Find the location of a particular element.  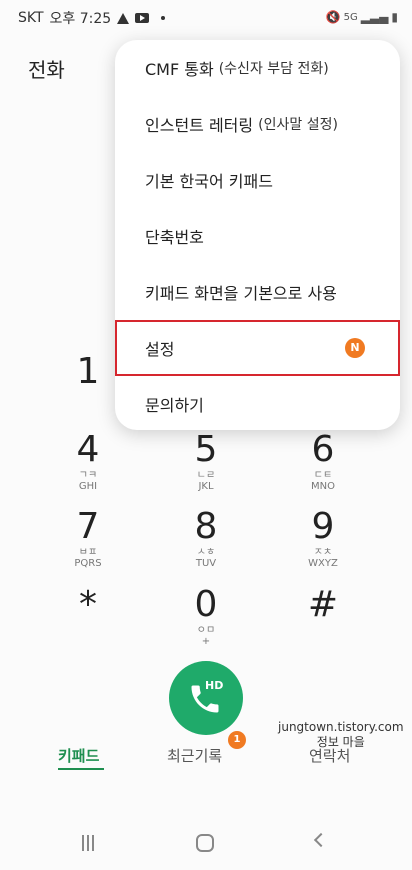

dial-key-korean: ㄱㅋ is located at coordinates (88, 475).